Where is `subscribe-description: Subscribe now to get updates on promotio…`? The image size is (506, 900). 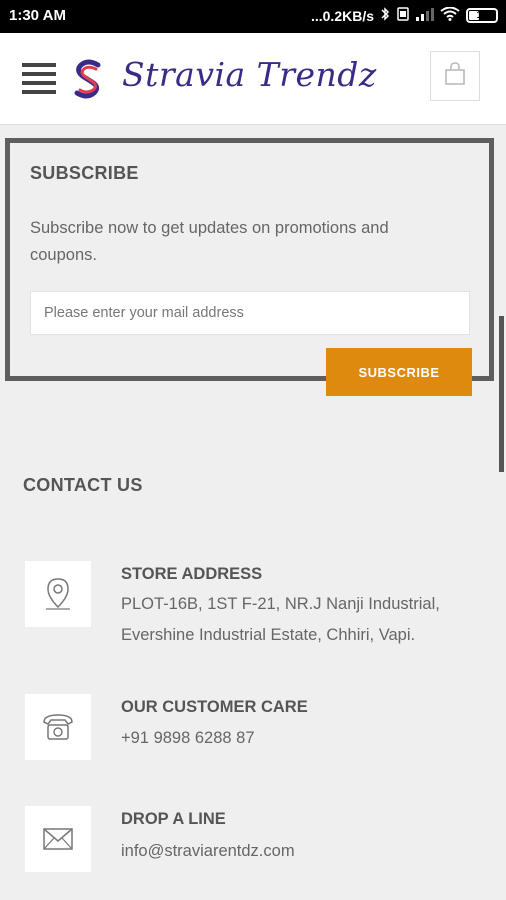
subscribe-description: Subscribe now to get updates on promotio… is located at coordinates (209, 241).